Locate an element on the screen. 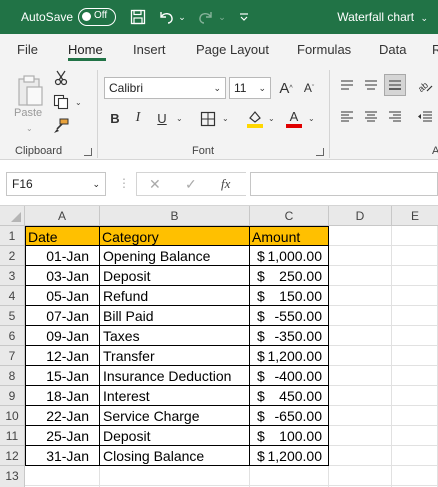  cell-date: 12-Jan is located at coordinates (62, 356).